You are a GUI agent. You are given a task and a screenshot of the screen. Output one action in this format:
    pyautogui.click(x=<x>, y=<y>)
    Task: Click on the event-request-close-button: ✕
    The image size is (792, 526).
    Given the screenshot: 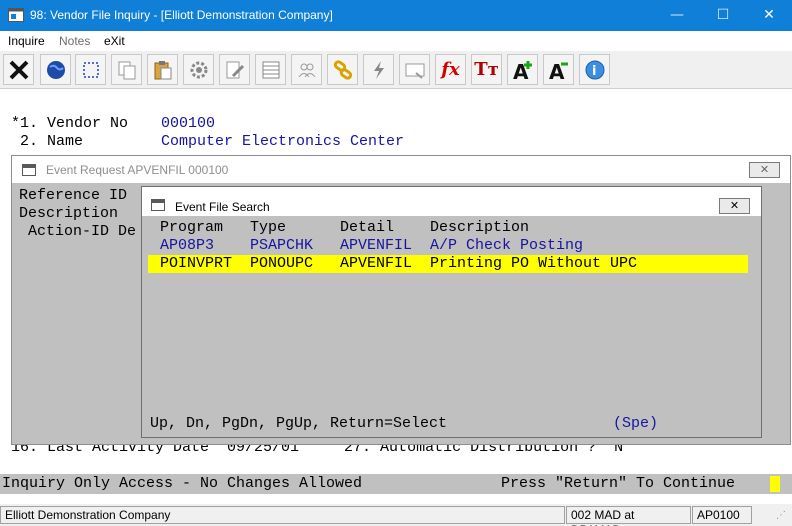 What is the action you would take?
    pyautogui.click(x=764, y=170)
    